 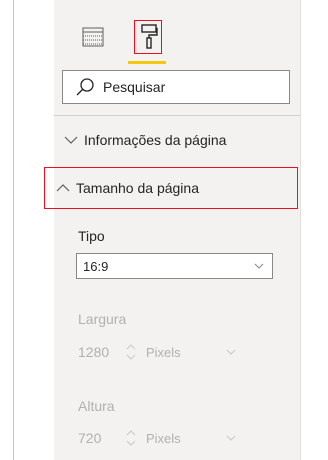 I want to click on width-value: 1280, so click(x=101, y=352).